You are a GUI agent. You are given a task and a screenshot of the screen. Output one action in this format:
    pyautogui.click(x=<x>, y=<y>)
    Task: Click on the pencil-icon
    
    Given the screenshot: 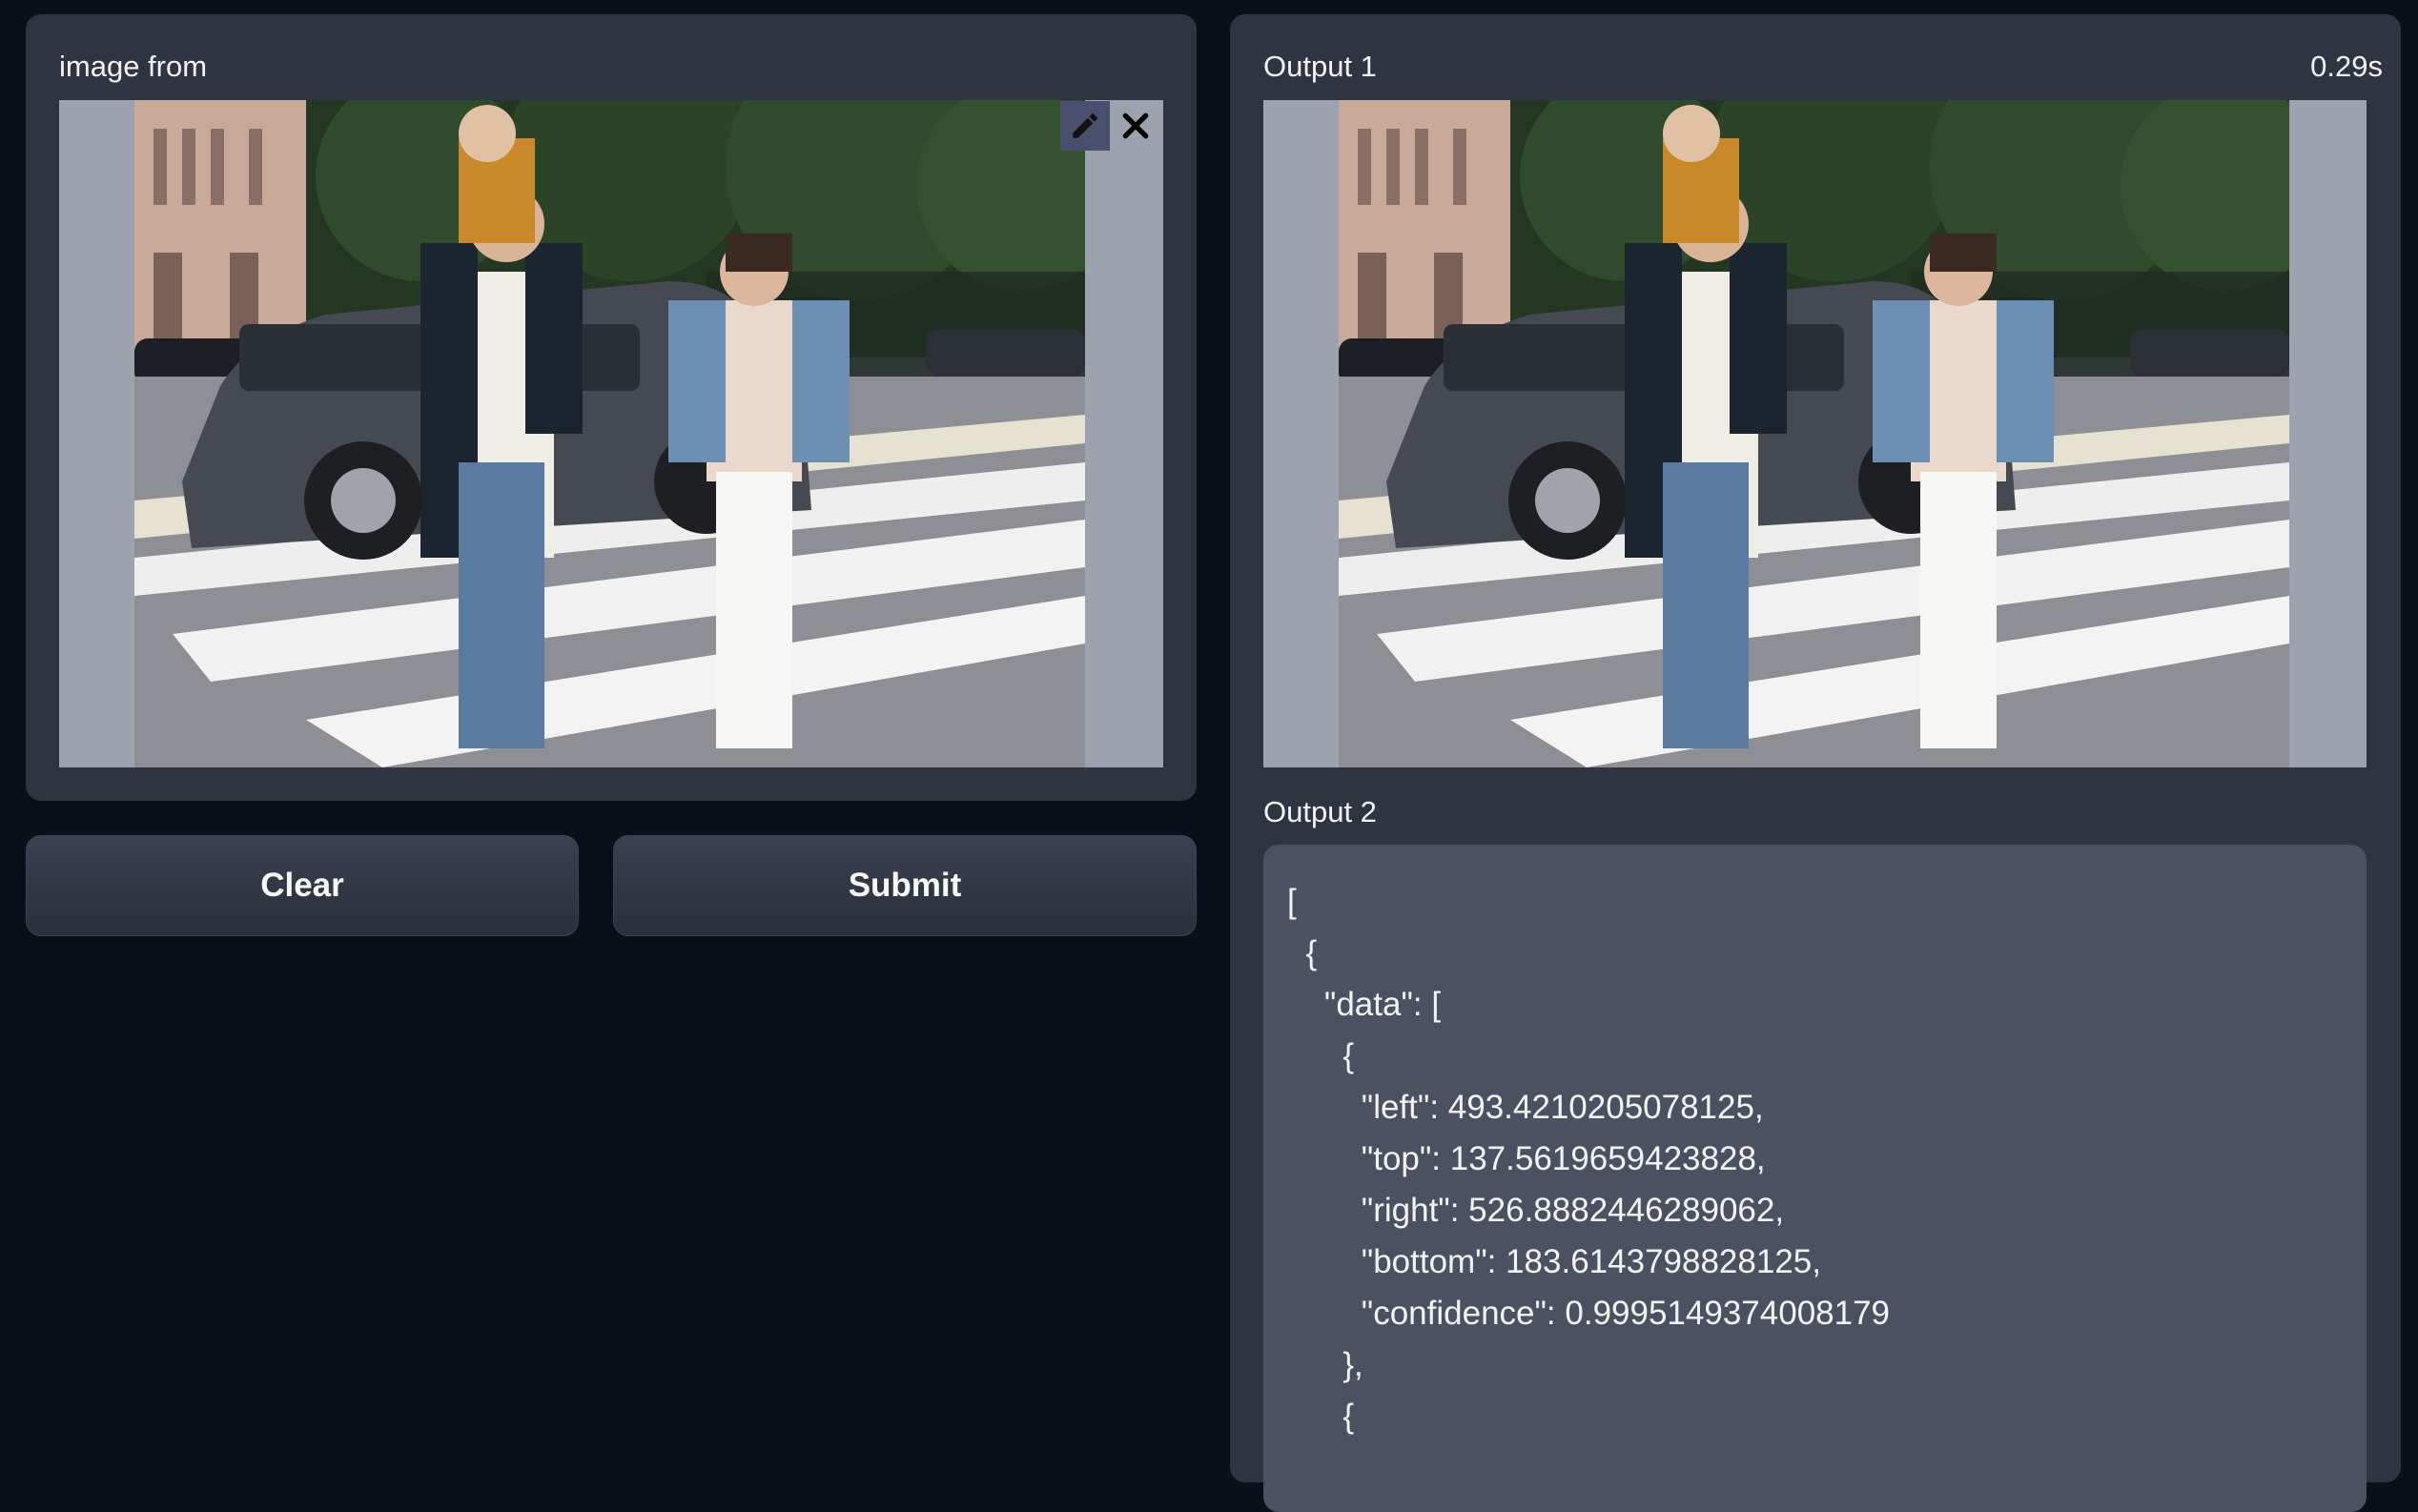 What is the action you would take?
    pyautogui.click(x=1085, y=125)
    